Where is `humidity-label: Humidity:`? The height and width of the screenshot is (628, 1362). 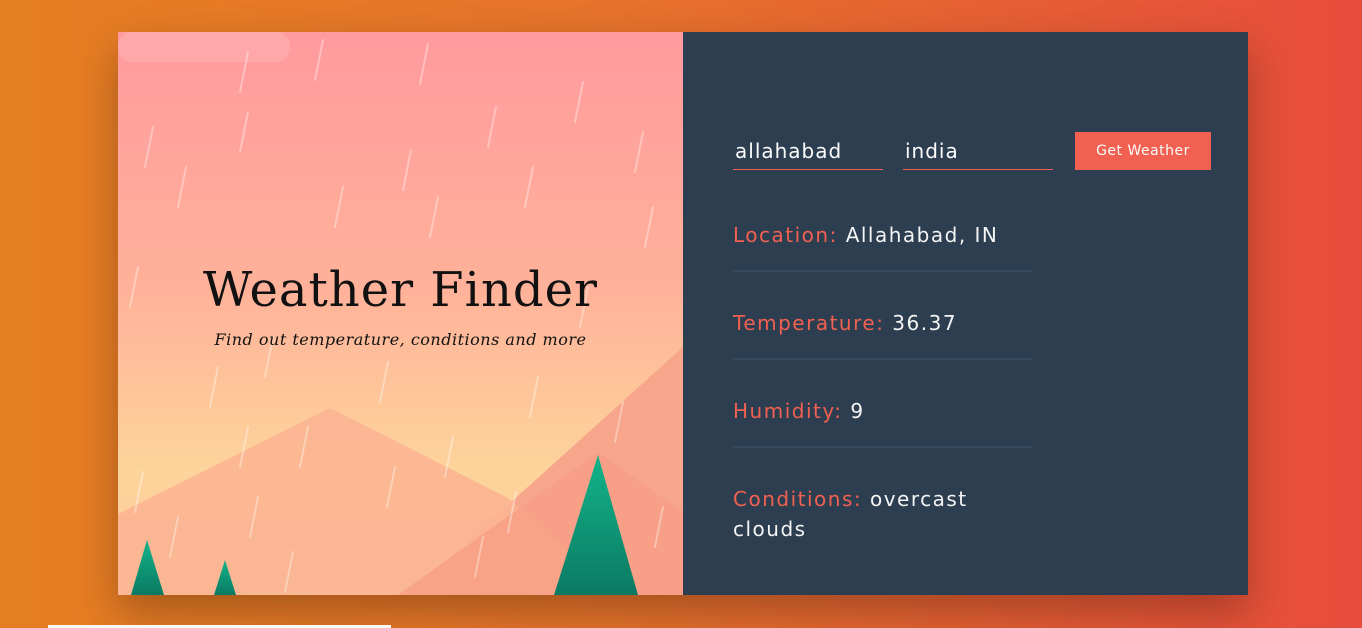
humidity-label: Humidity: is located at coordinates (788, 411).